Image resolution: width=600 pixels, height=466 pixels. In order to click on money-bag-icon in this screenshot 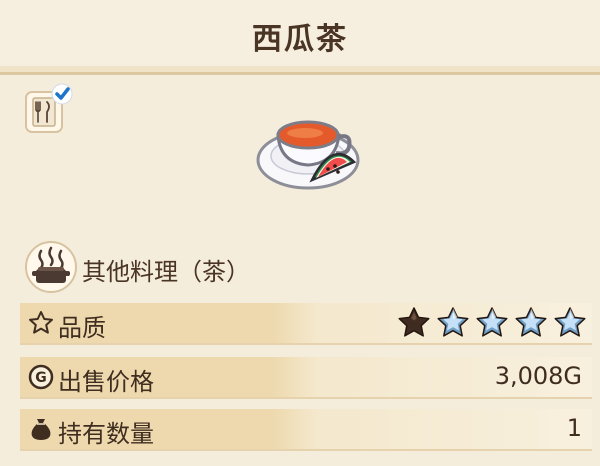, I will do `click(41, 429)`.